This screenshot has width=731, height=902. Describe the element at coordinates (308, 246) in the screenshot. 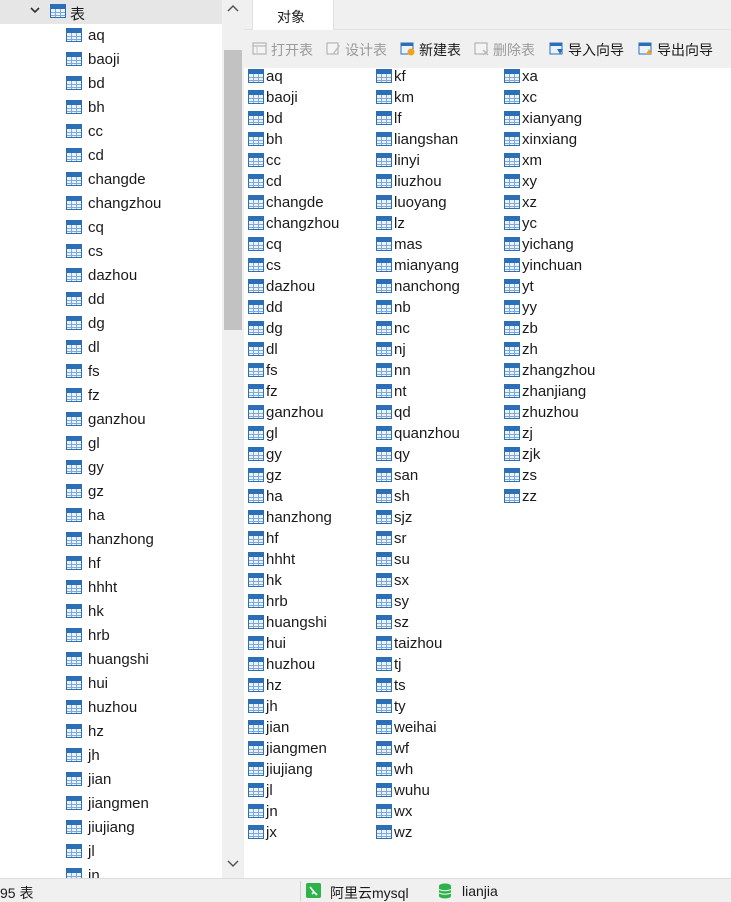

I see `object-table-item: cq` at that location.